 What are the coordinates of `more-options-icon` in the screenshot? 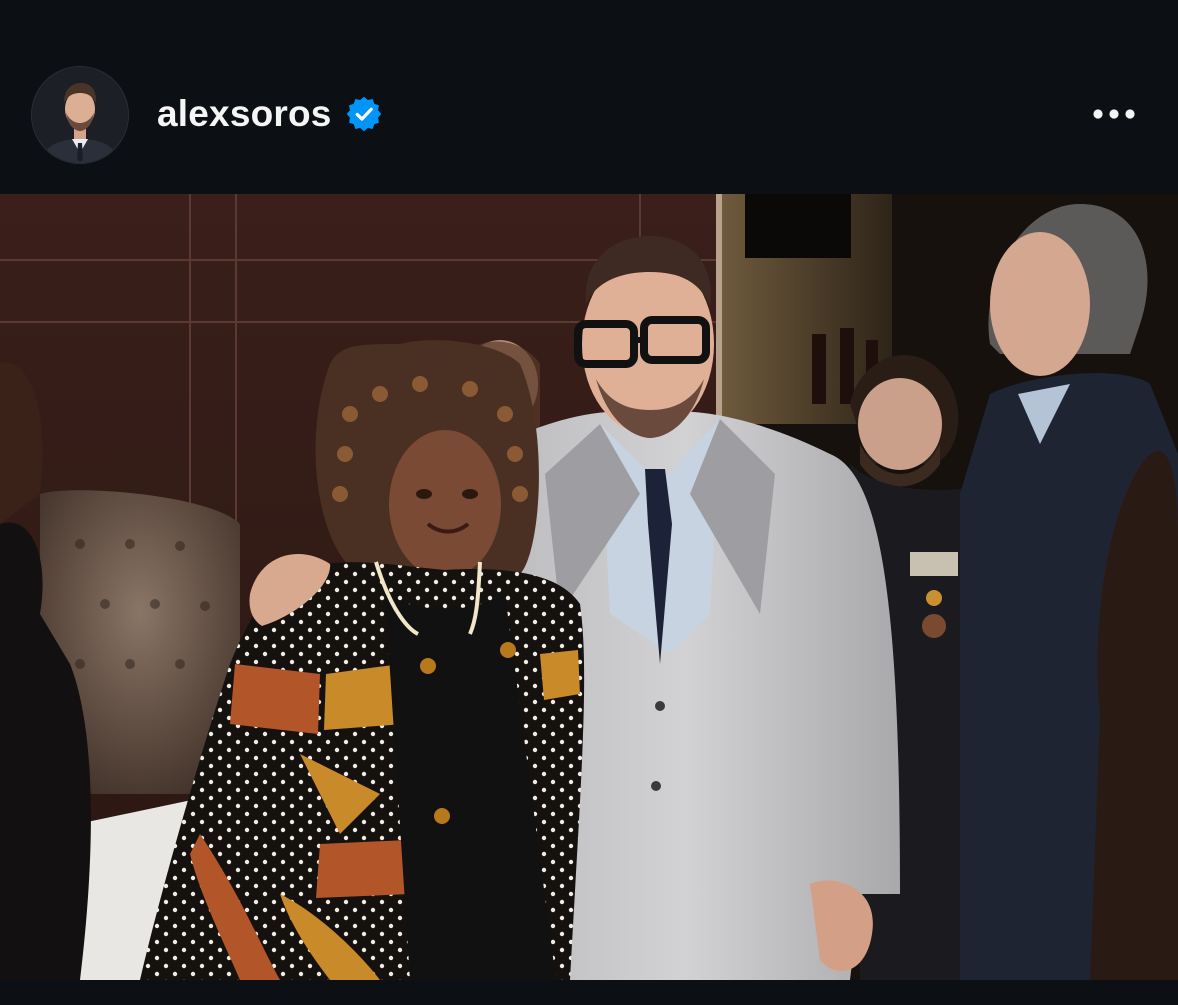 It's located at (1114, 114).